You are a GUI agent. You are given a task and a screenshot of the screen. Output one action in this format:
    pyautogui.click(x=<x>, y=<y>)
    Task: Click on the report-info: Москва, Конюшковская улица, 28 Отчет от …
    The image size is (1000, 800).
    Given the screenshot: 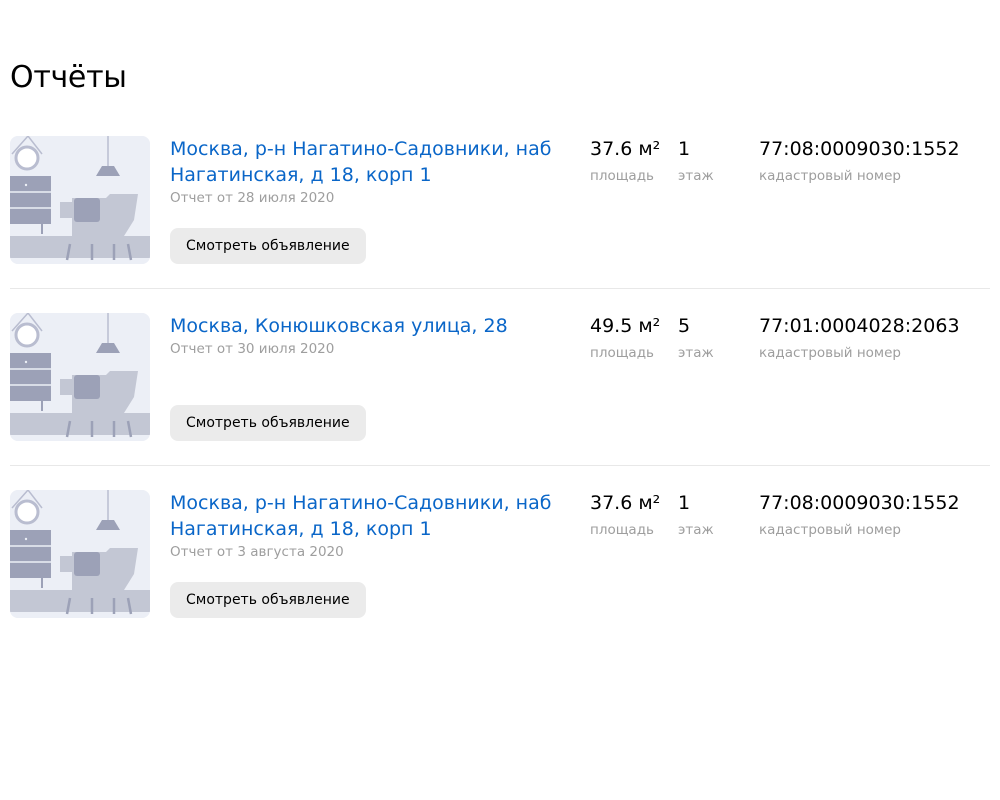 What is the action you would take?
    pyautogui.click(x=370, y=377)
    